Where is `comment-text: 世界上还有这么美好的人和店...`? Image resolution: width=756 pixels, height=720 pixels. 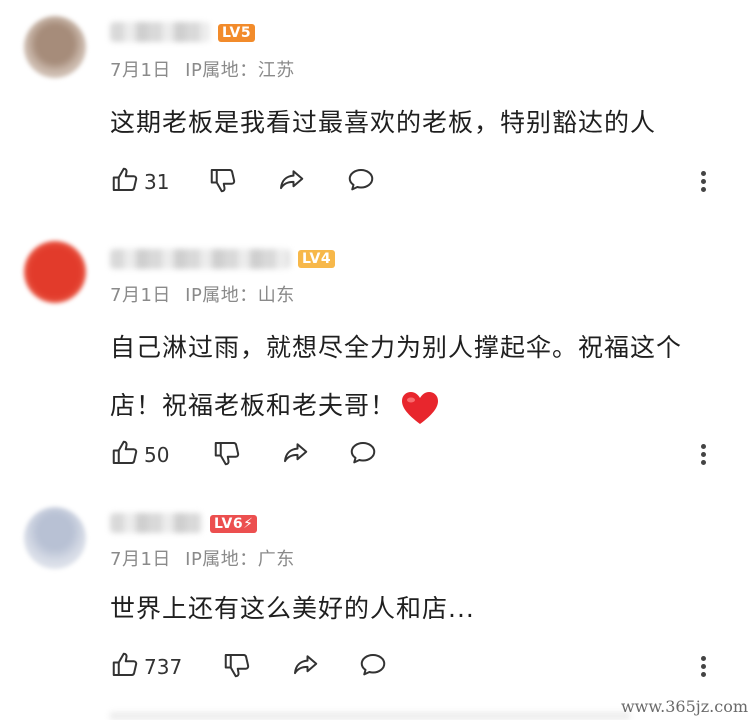
comment-text: 世界上还有这么美好的人和店... is located at coordinates (292, 608).